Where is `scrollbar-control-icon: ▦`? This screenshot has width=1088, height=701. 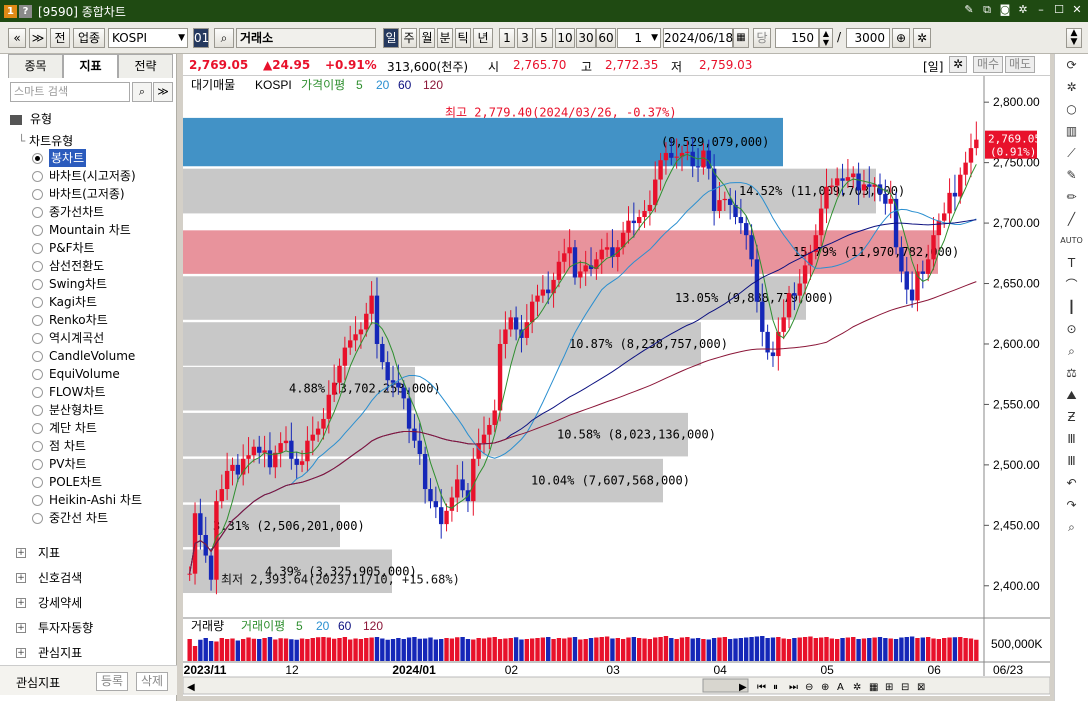
scrollbar-control-icon: ▦ is located at coordinates (873, 687).